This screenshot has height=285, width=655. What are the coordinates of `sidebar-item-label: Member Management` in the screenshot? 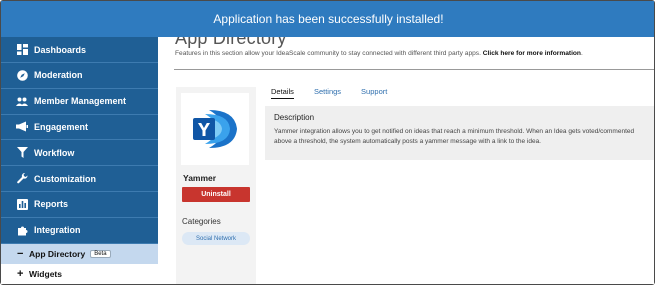 It's located at (80, 101).